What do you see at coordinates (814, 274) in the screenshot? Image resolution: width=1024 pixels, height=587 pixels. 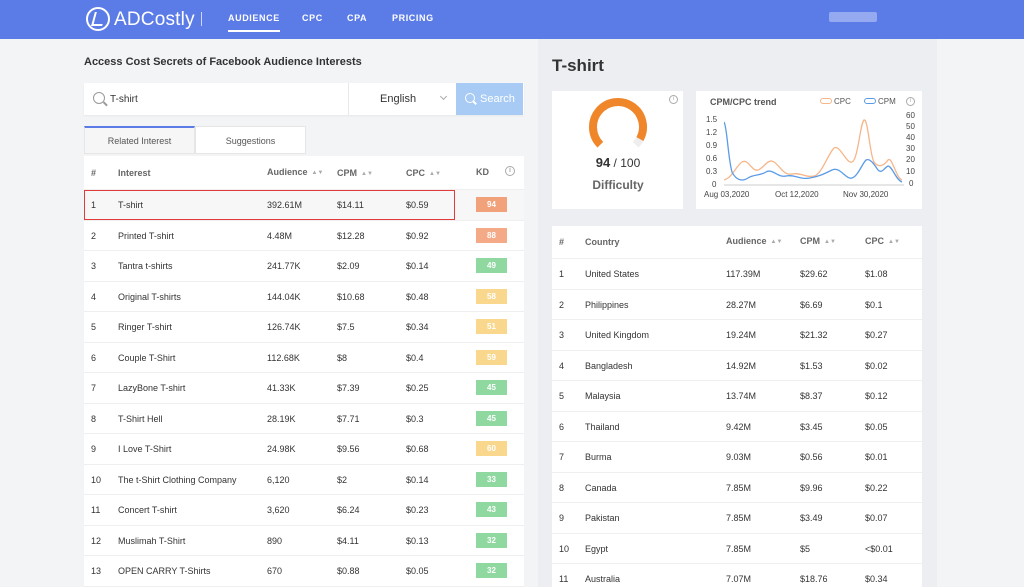 I see `cell-cpm: $29.62` at bounding box center [814, 274].